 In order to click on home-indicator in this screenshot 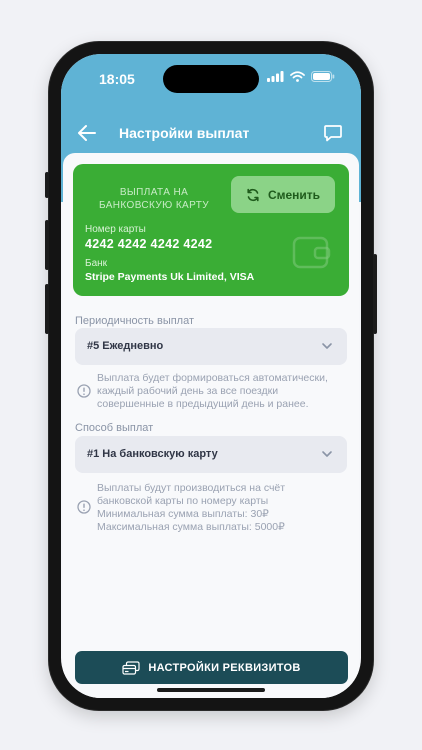, I will do `click(211, 690)`.